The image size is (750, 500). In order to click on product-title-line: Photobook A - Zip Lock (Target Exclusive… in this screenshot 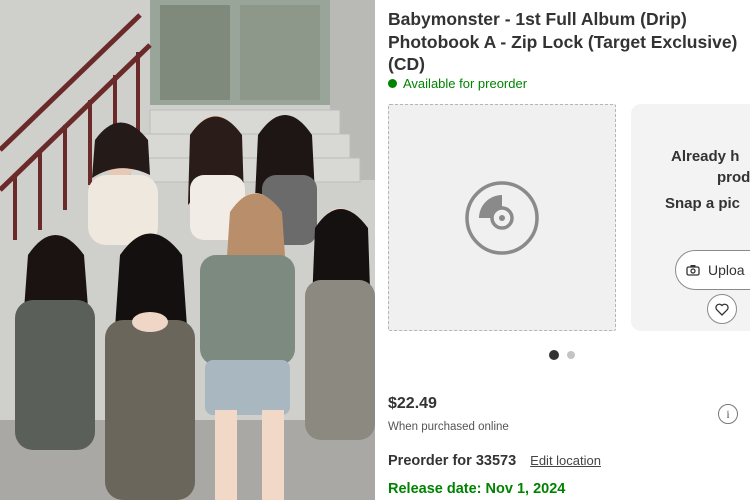, I will do `click(563, 41)`.